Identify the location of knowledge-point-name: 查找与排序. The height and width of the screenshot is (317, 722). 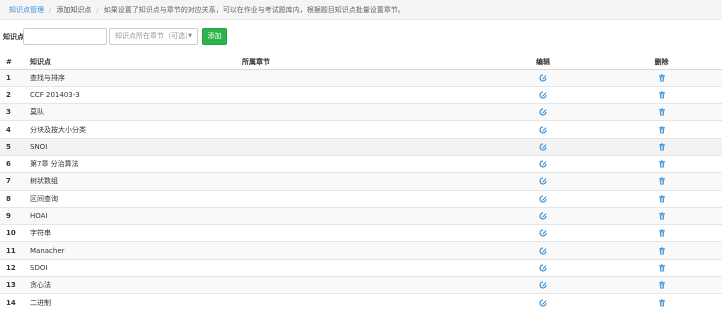
(47, 77).